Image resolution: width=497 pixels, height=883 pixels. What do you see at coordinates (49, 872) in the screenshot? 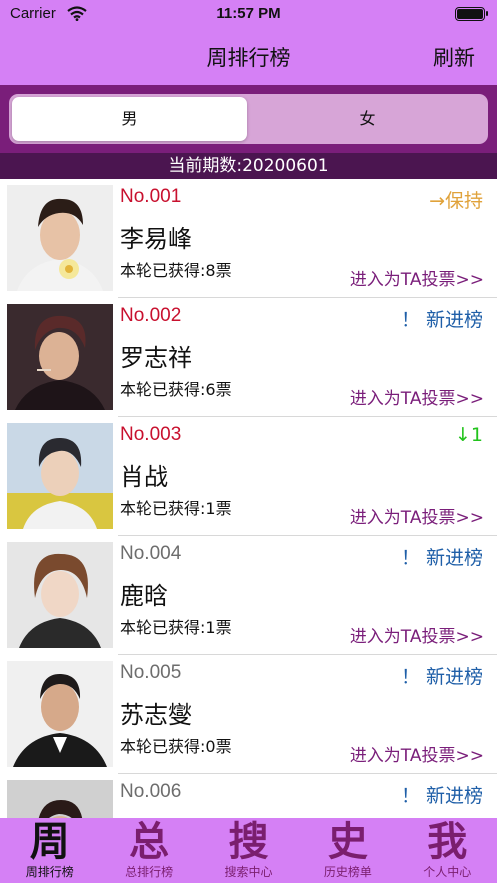
I see `tab-label: 周排行榜` at bounding box center [49, 872].